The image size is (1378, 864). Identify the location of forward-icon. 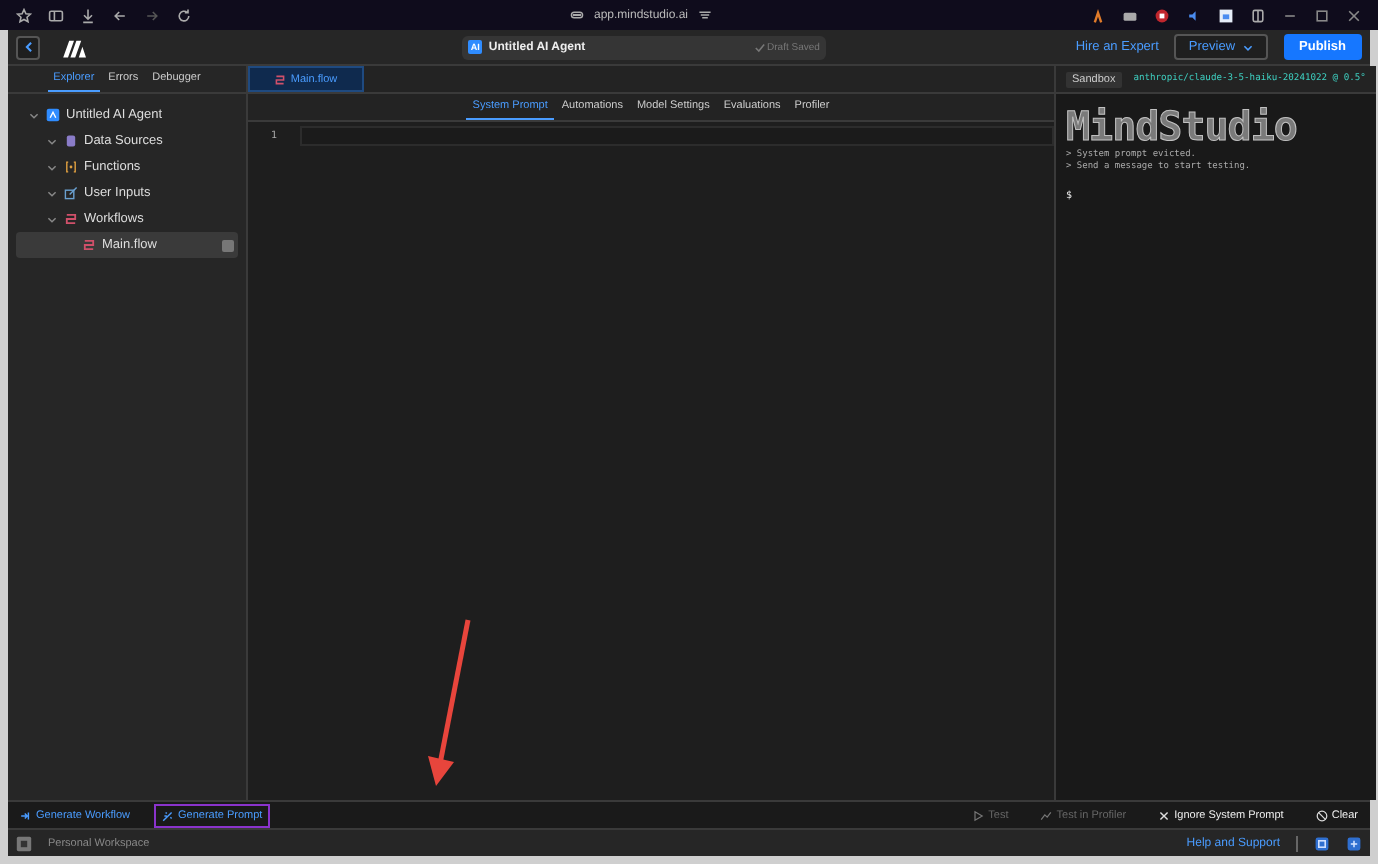
(152, 15).